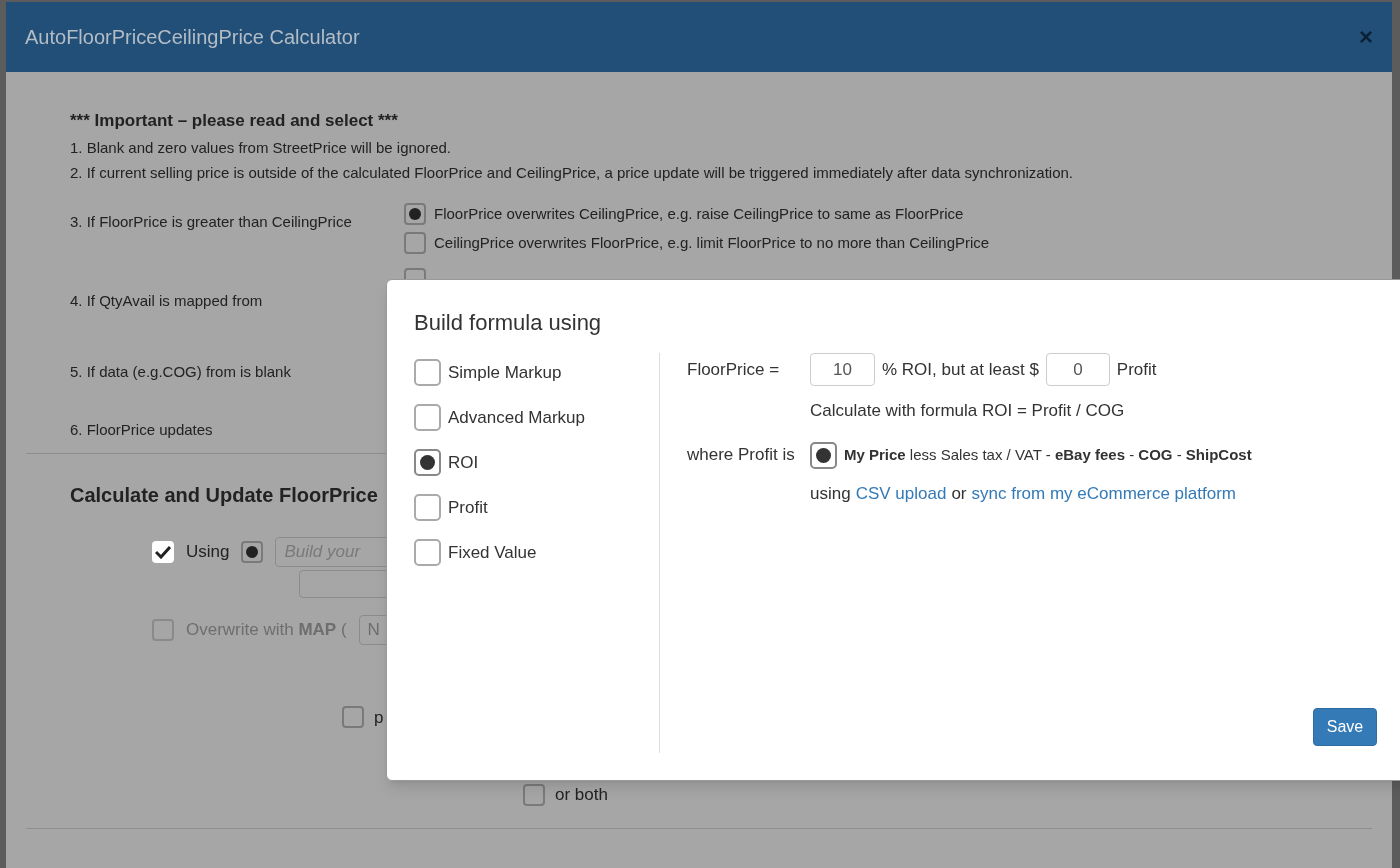 The height and width of the screenshot is (868, 1400). What do you see at coordinates (266, 629) in the screenshot?
I see `overwrite-label: Overwrite with MAP (` at bounding box center [266, 629].